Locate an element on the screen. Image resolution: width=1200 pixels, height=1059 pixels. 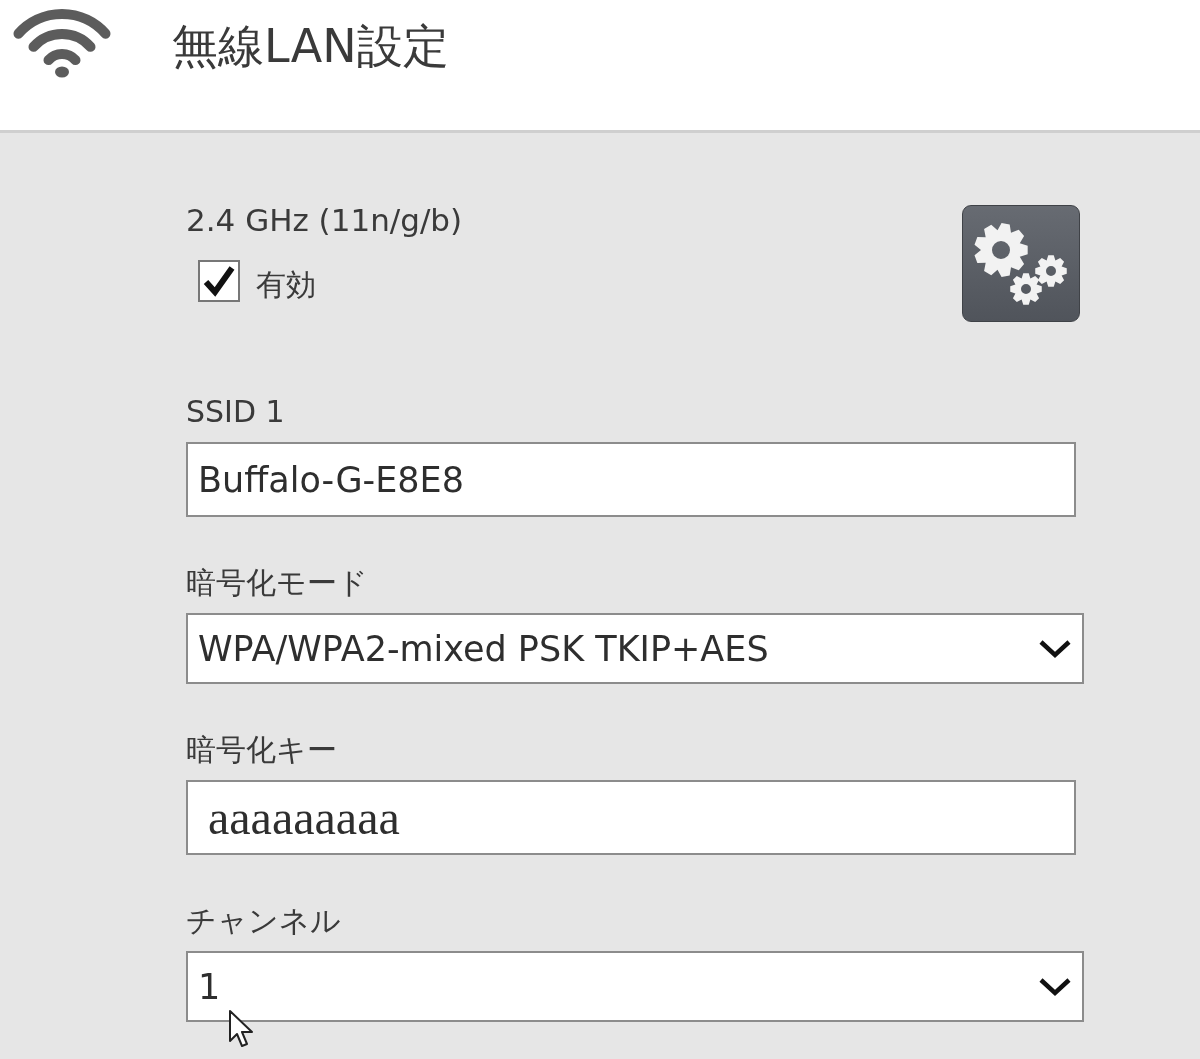
settings-button is located at coordinates (1021, 263).